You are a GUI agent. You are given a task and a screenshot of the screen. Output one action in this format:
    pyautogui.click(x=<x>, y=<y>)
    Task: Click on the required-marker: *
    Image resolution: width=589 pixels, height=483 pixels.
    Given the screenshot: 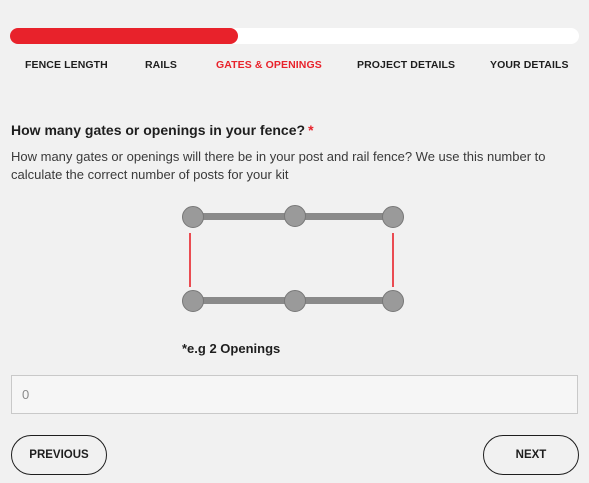 What is the action you would take?
    pyautogui.click(x=311, y=130)
    